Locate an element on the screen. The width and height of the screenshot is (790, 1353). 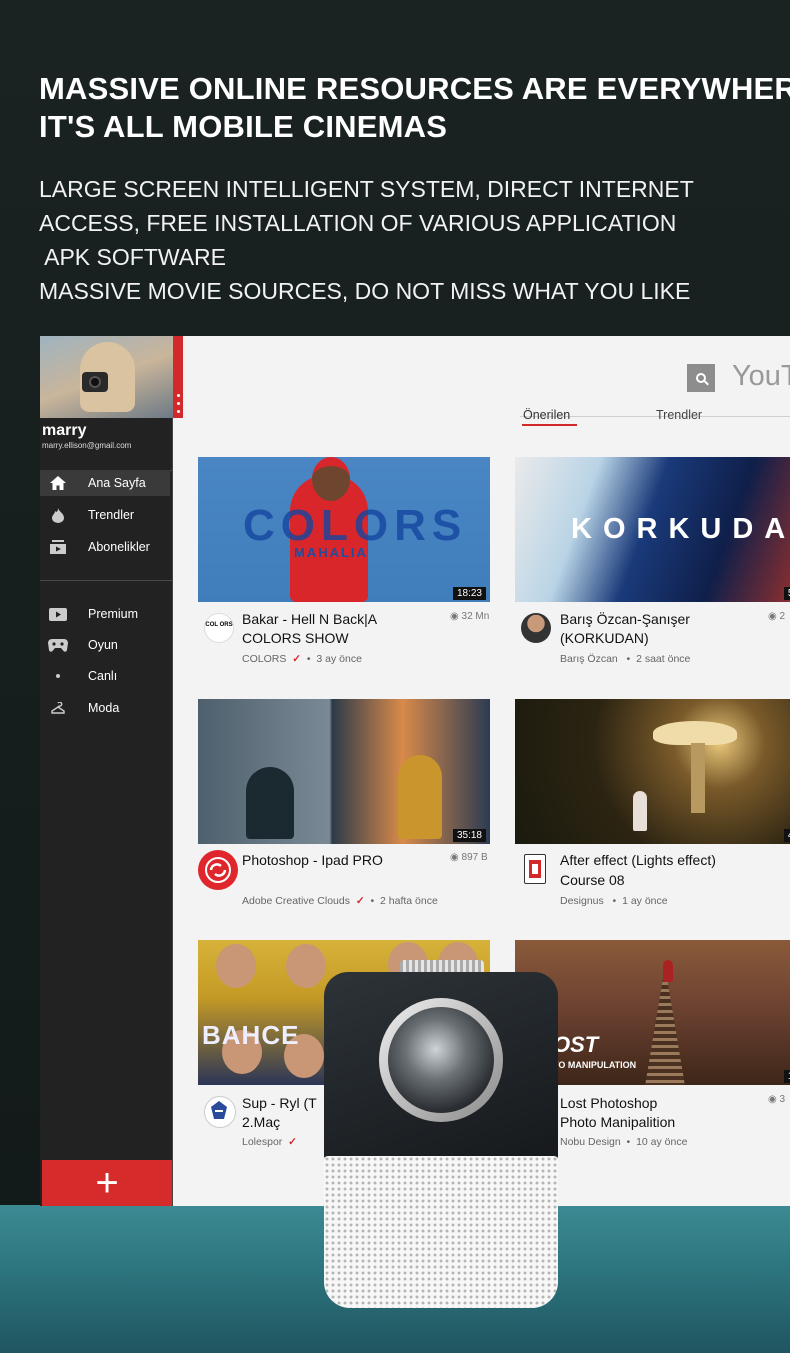
divider is located at coordinates (106, 580).